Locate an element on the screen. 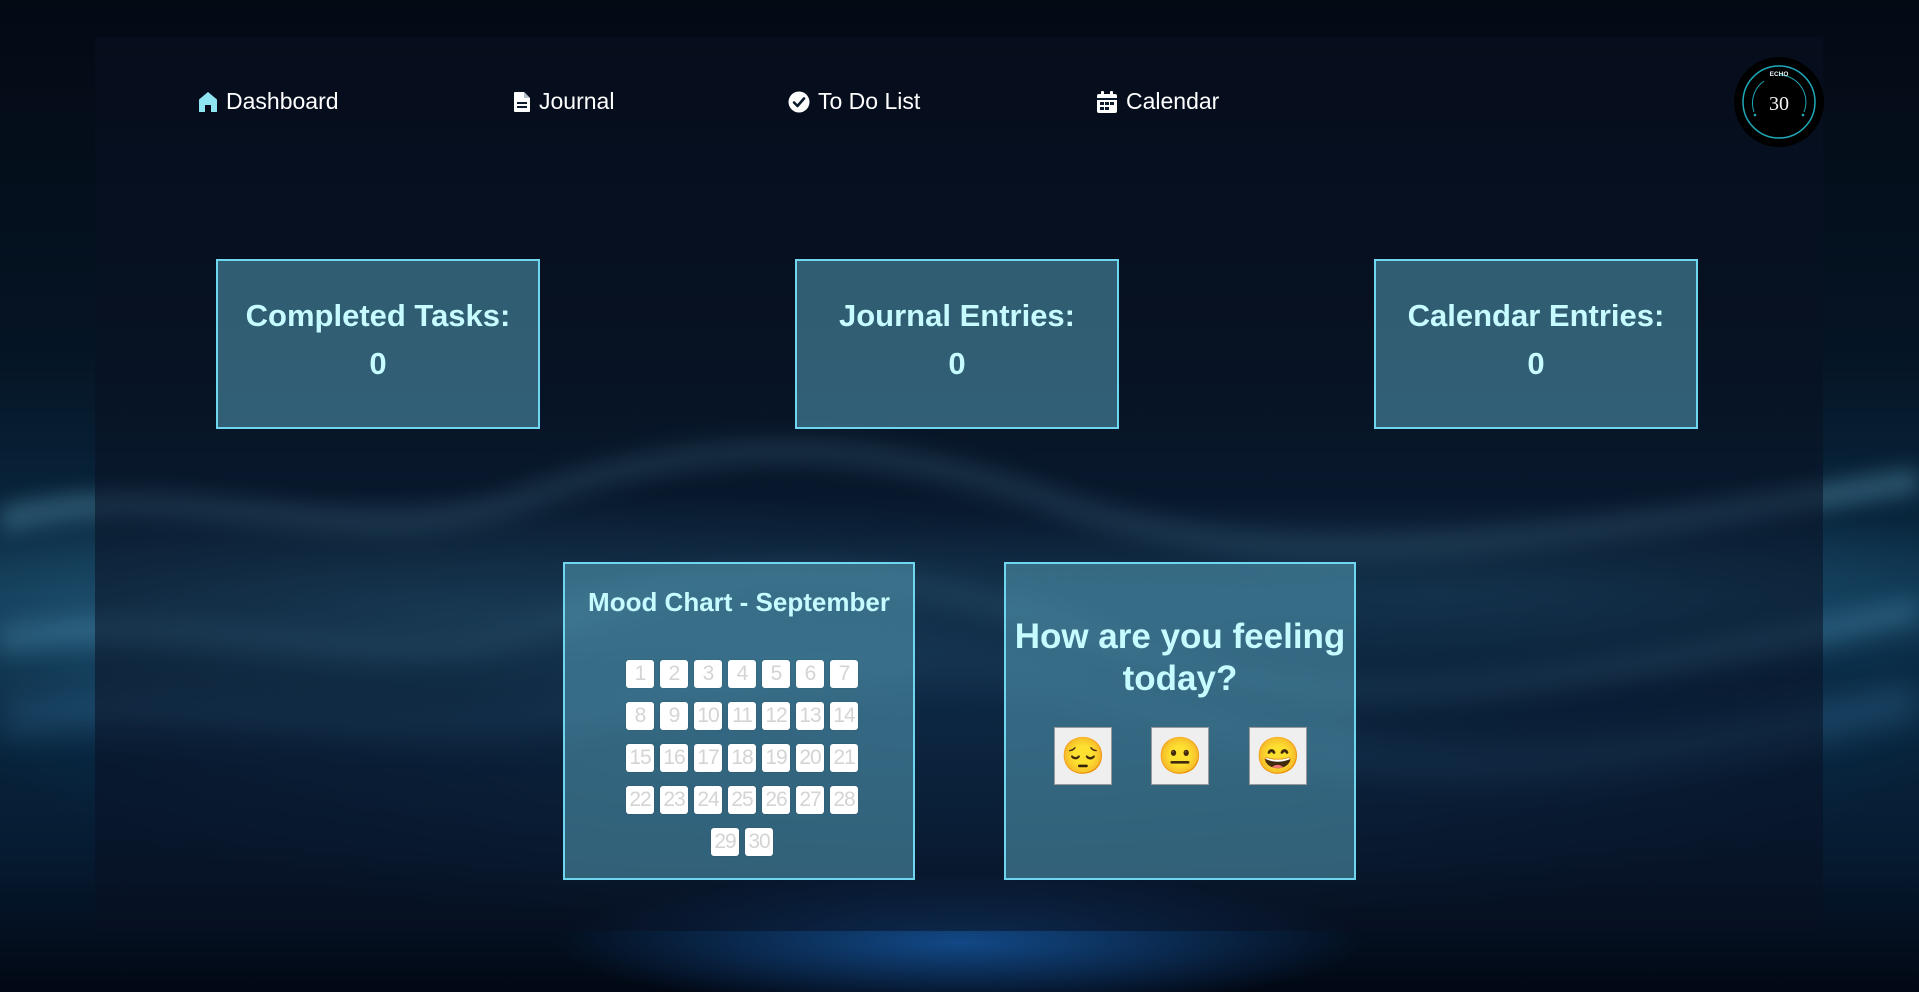 The image size is (1919, 992). nav-todo: To Do List is located at coordinates (854, 101).